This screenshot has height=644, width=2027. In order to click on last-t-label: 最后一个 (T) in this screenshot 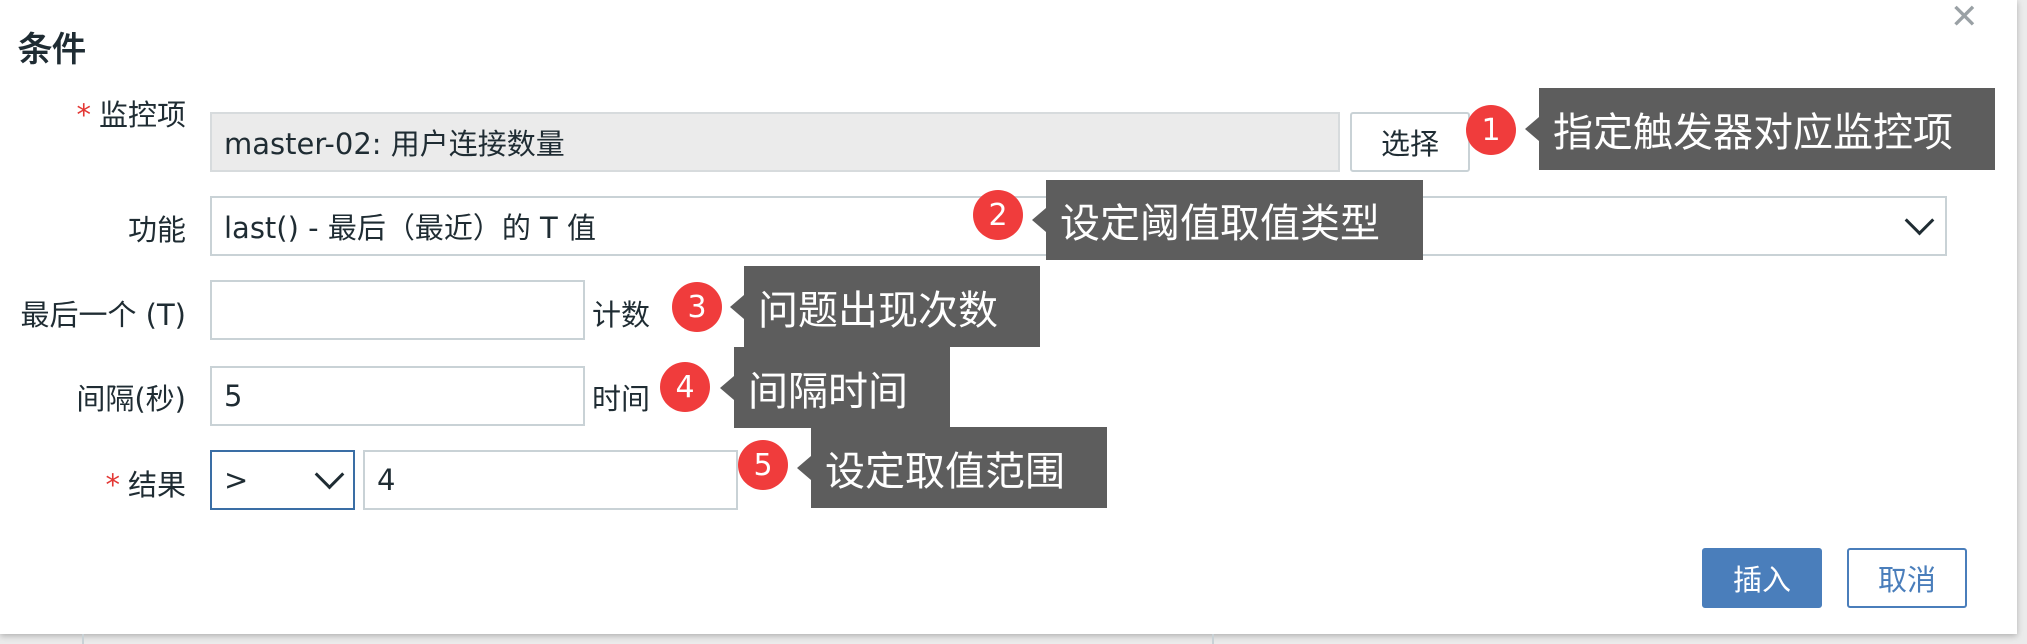, I will do `click(103, 315)`.